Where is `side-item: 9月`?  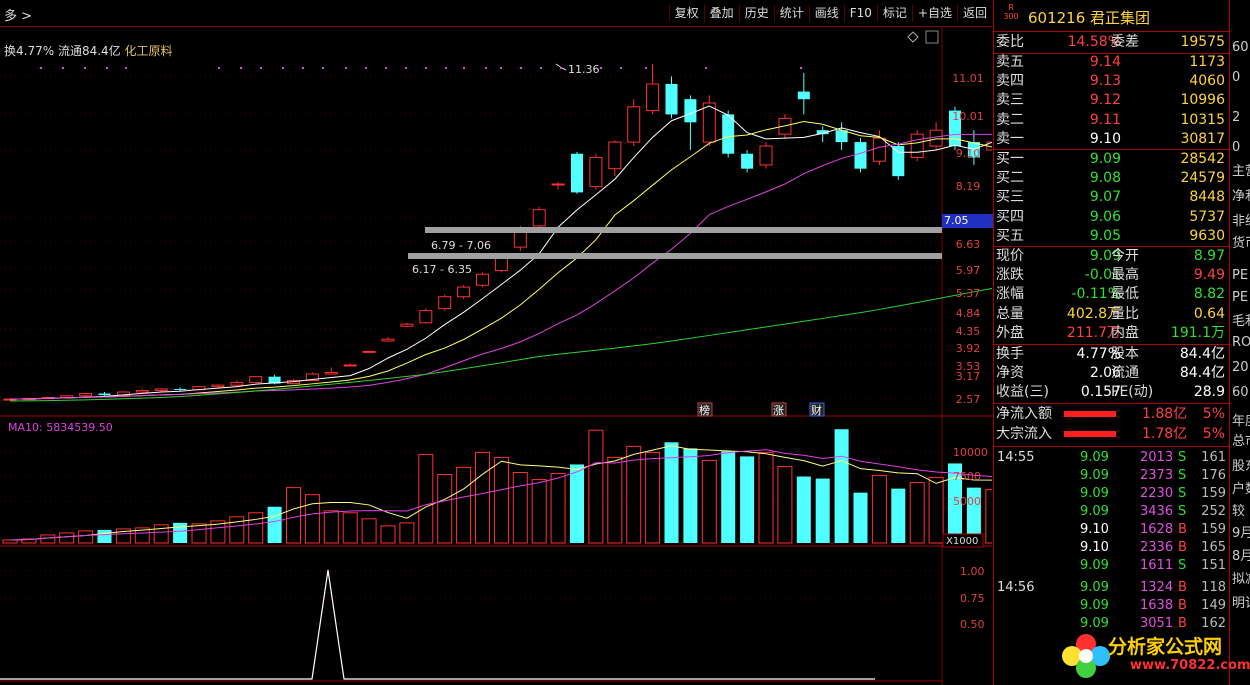 side-item: 9月 is located at coordinates (1241, 531).